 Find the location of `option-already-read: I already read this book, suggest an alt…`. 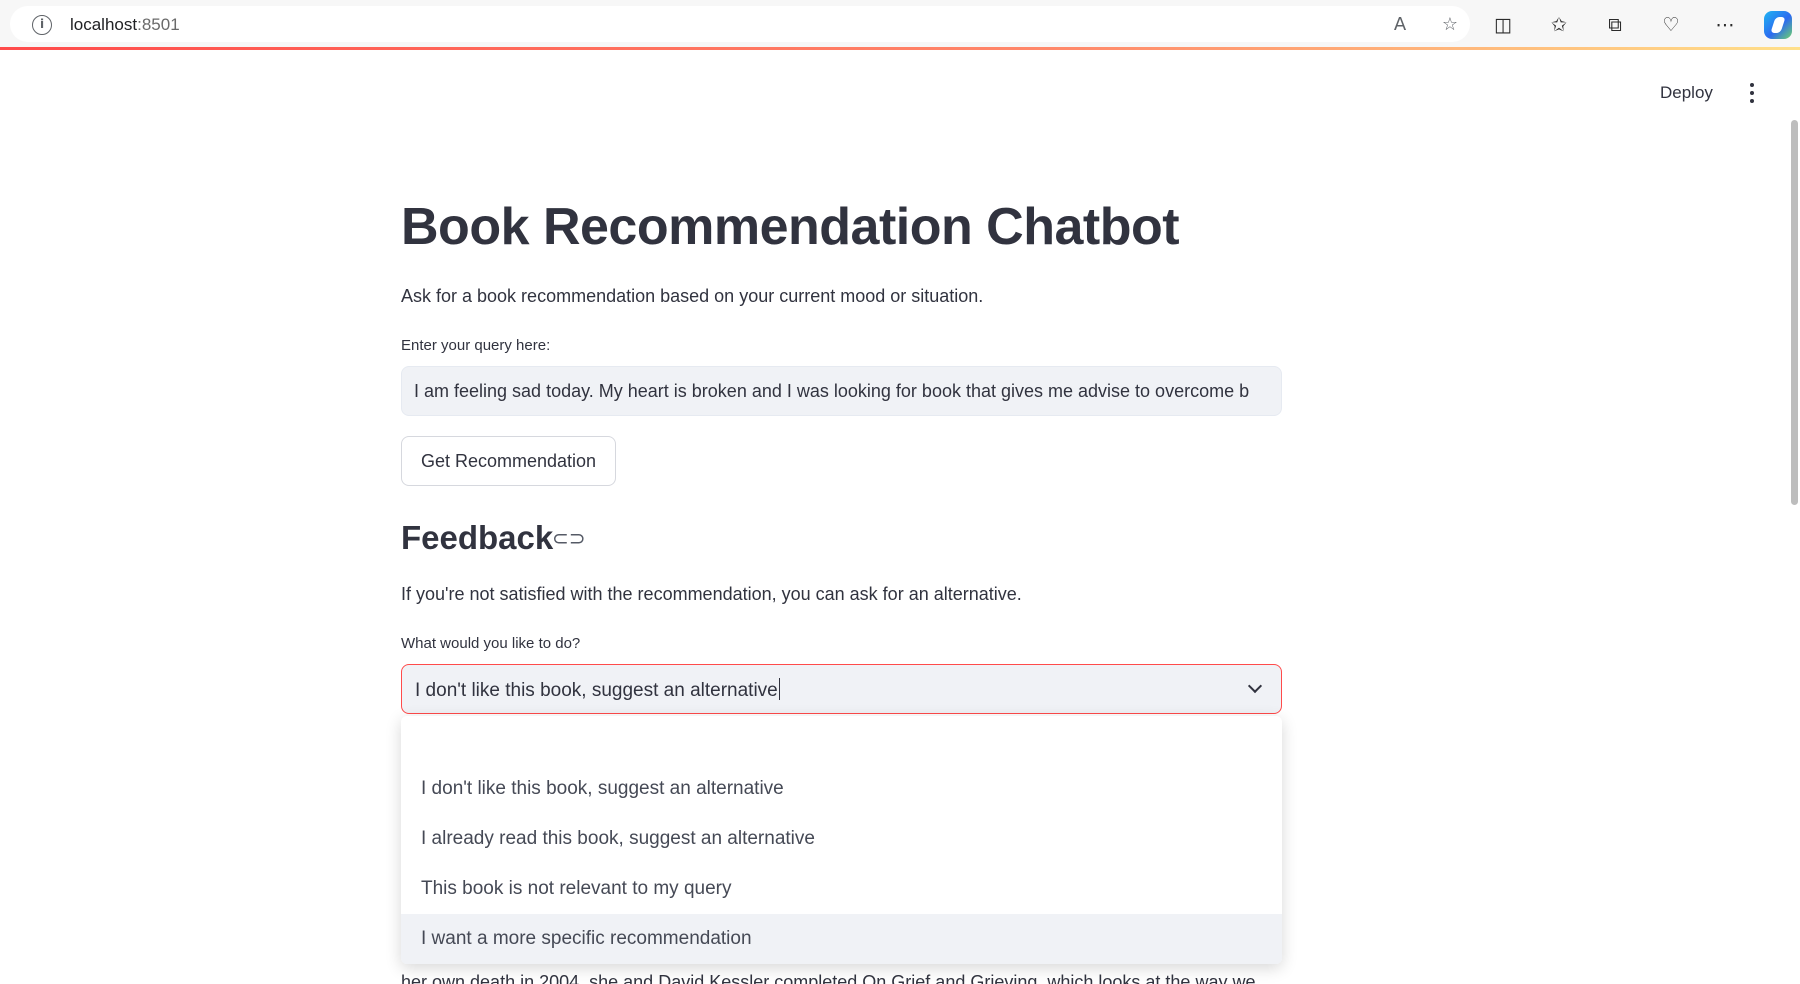

option-already-read: I already read this book, suggest an alt… is located at coordinates (841, 839).